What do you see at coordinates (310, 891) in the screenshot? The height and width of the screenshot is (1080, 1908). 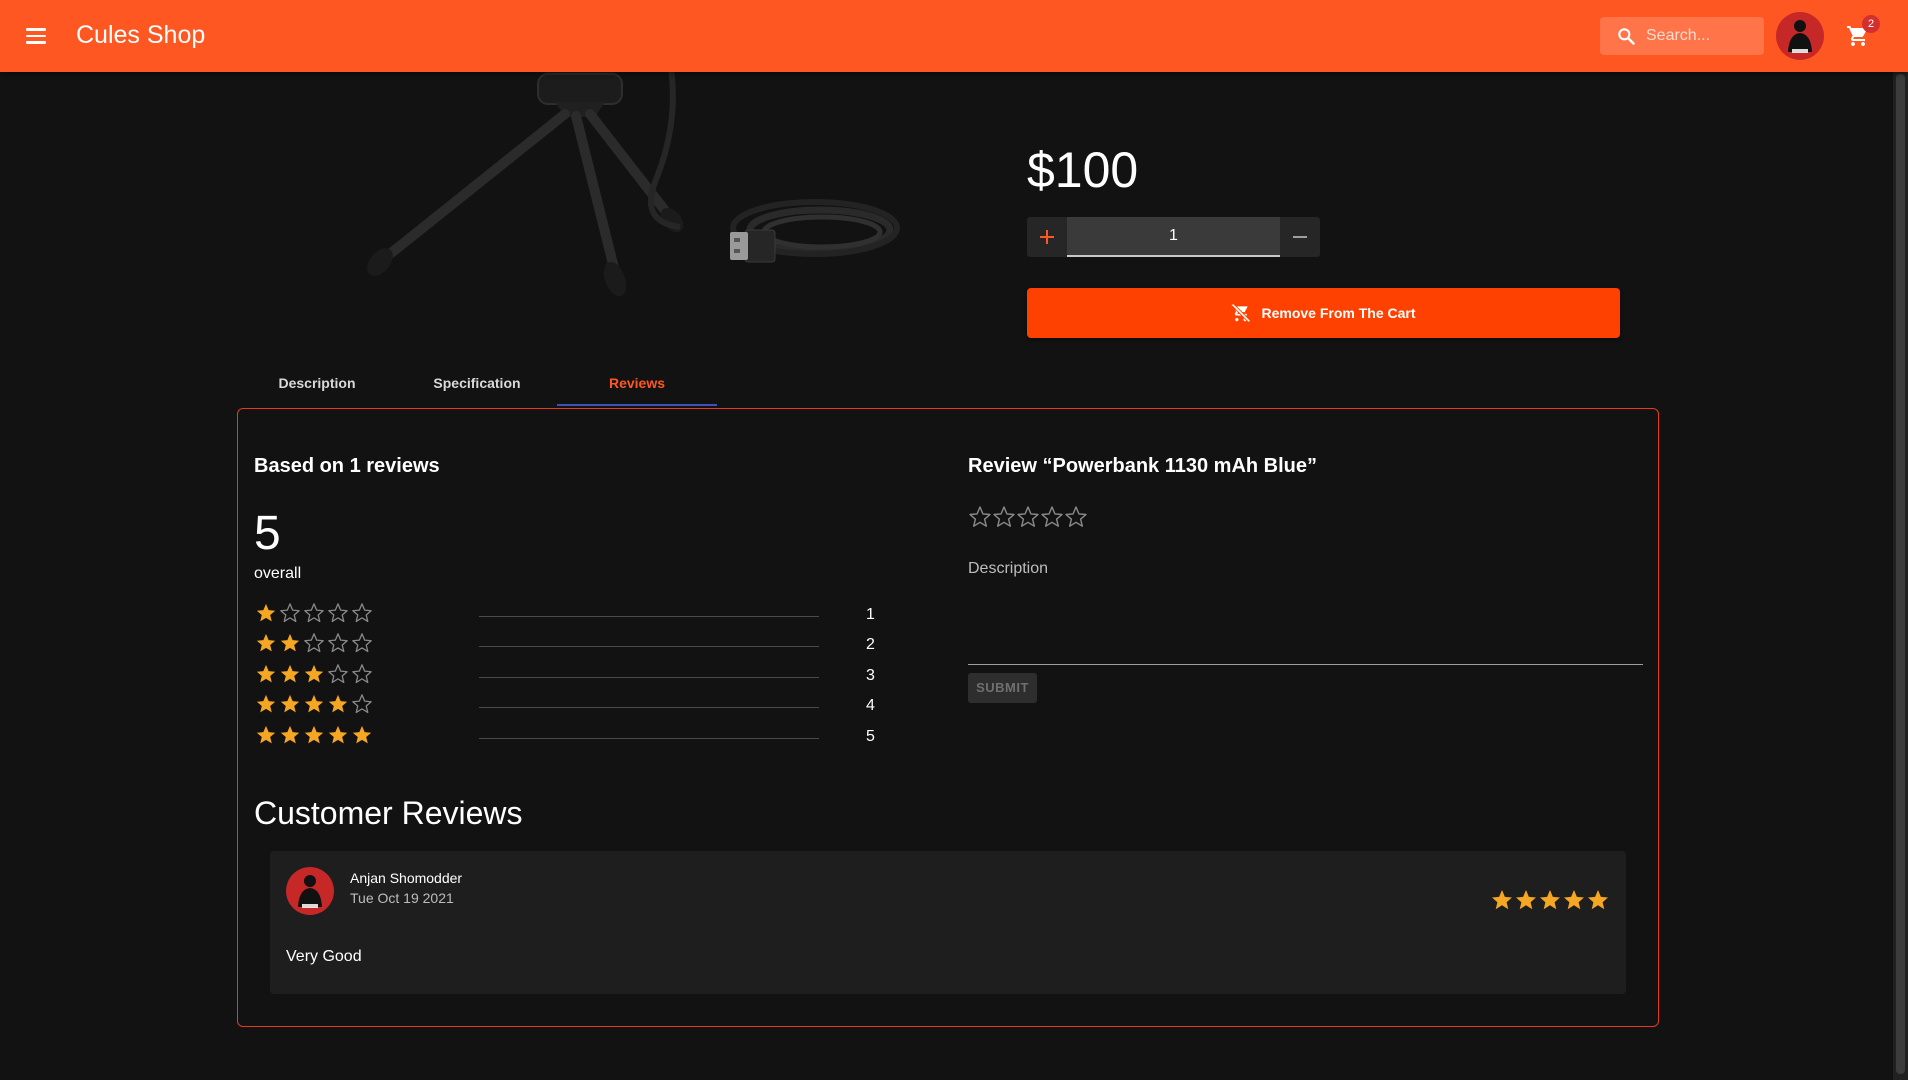 I see `reviewer-avatar` at bounding box center [310, 891].